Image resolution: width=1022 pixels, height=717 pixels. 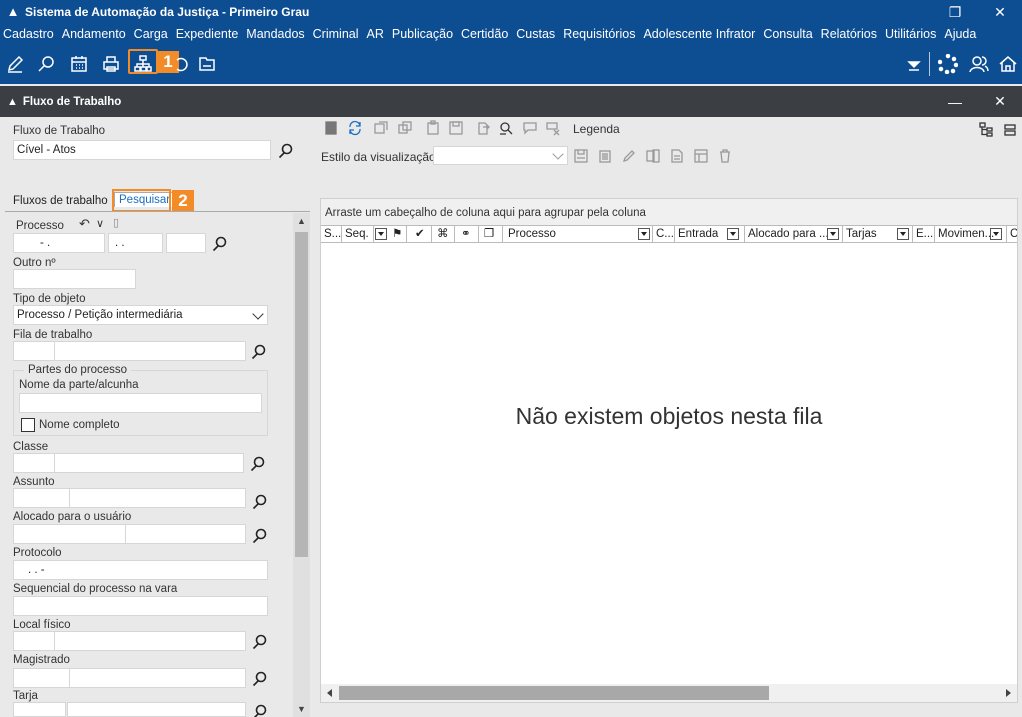 What do you see at coordinates (157, 498) in the screenshot?
I see `assunto-name-input` at bounding box center [157, 498].